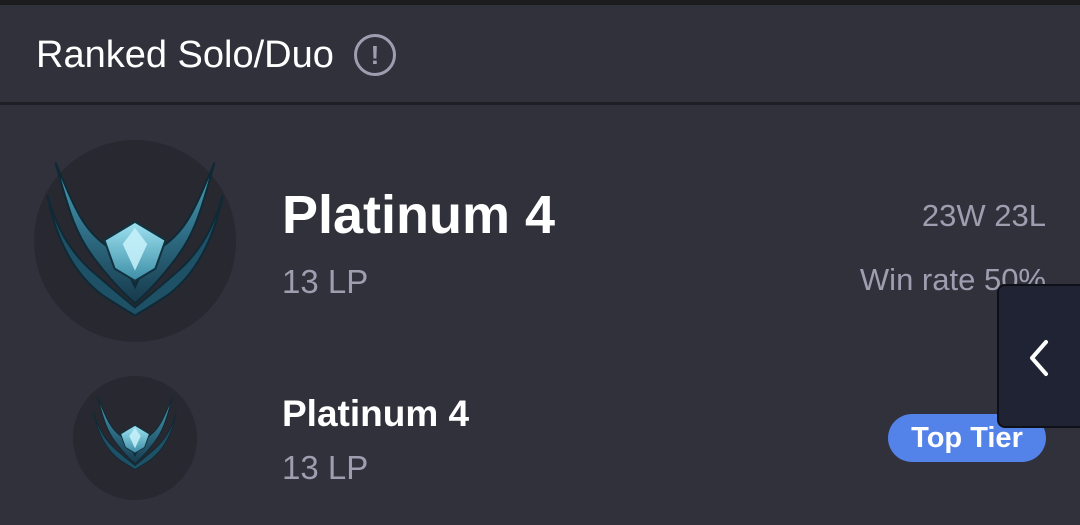 This screenshot has width=1080, height=525. Describe the element at coordinates (983, 215) in the screenshot. I see `win-loss-record: 23W 23L` at that location.